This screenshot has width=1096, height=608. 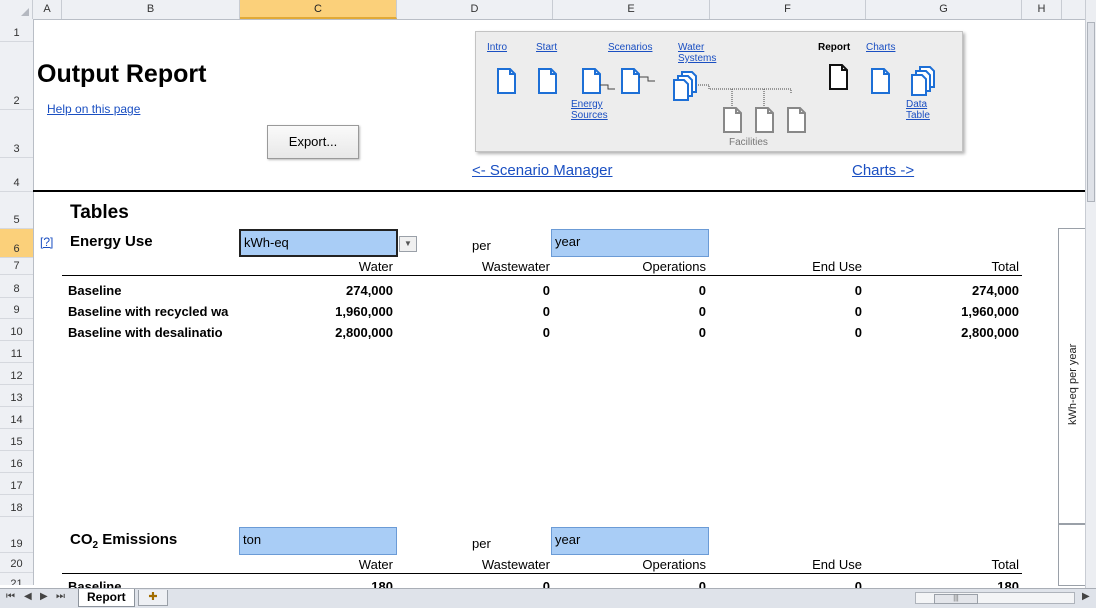 What do you see at coordinates (481, 543) in the screenshot?
I see `co2-per-label: per` at bounding box center [481, 543].